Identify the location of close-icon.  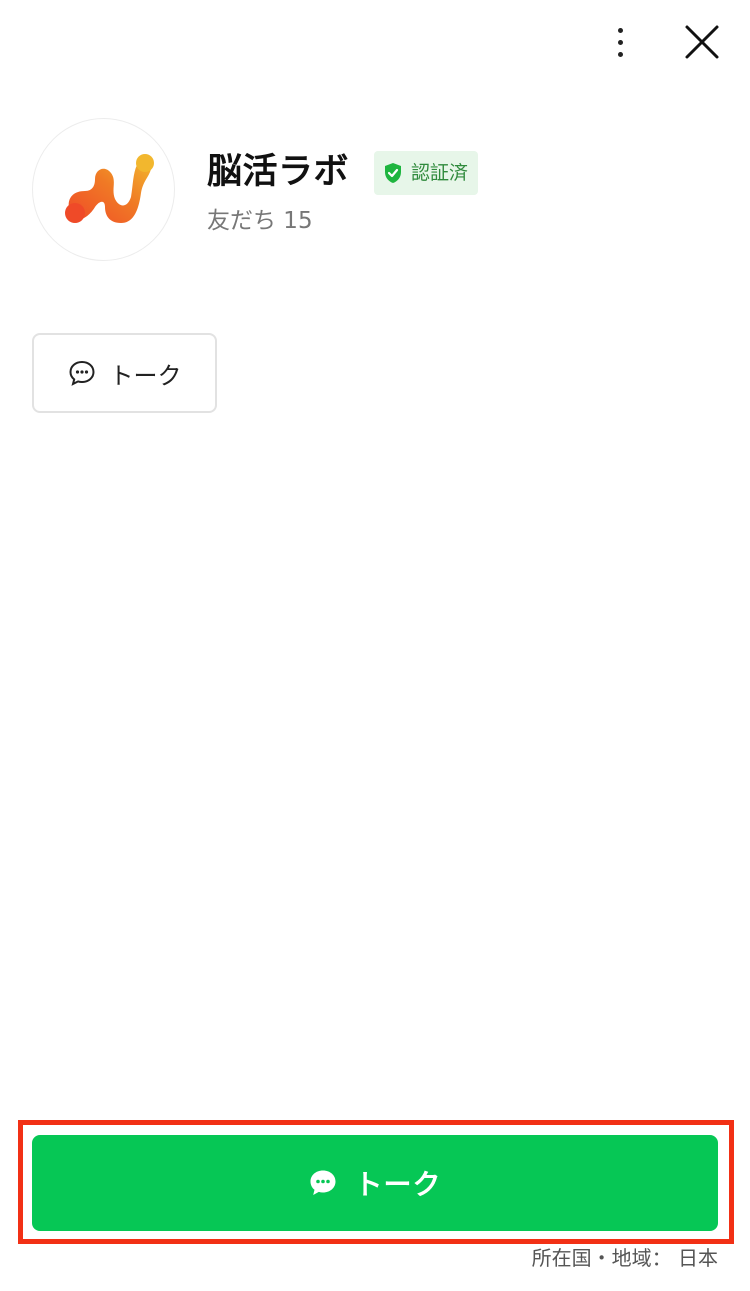
(702, 42).